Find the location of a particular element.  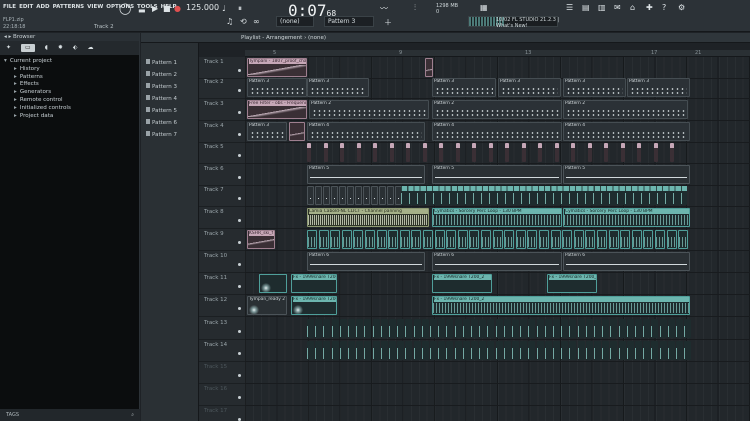

playlist-icon: ☰ is located at coordinates (569, 7).